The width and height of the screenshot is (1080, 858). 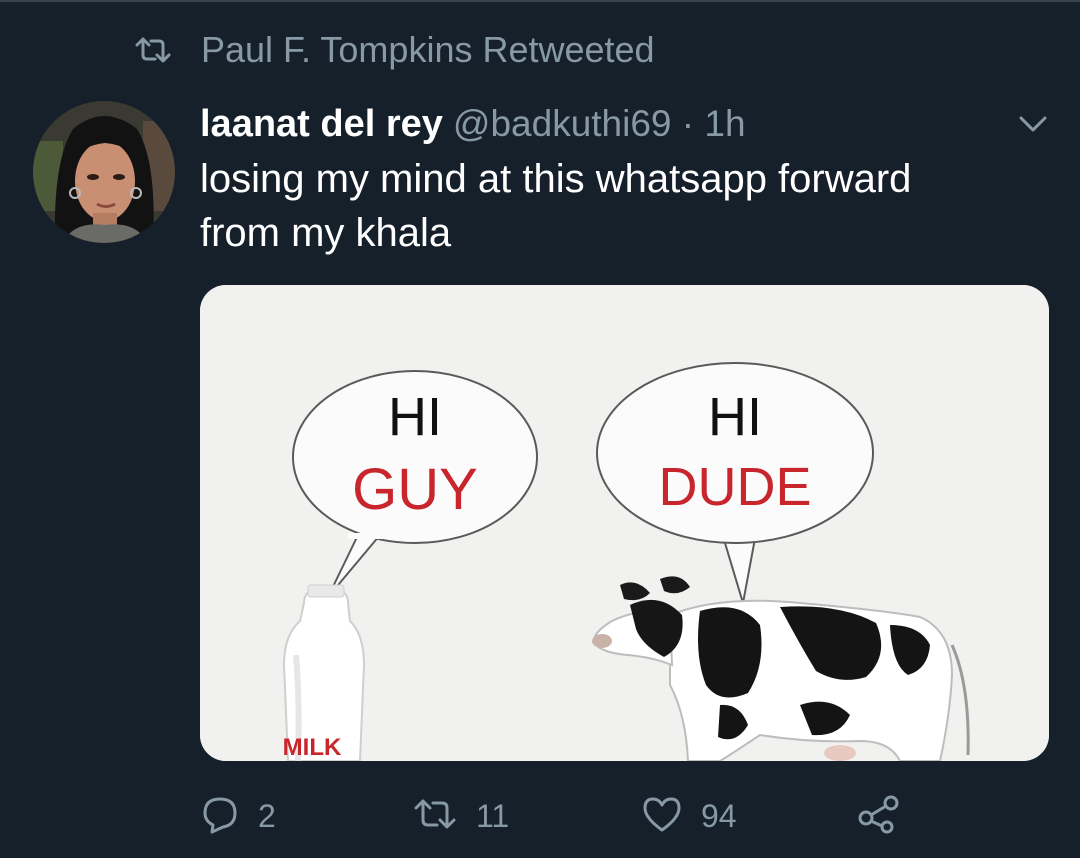 I want to click on retweet-count: 11, so click(x=493, y=815).